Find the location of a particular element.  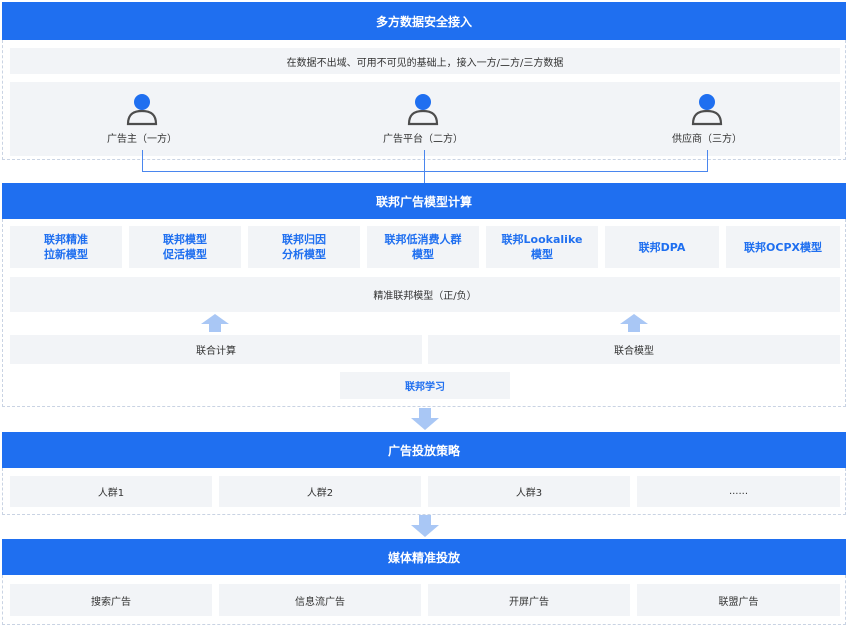

party-platform: 广告平台（二方） is located at coordinates (423, 118).